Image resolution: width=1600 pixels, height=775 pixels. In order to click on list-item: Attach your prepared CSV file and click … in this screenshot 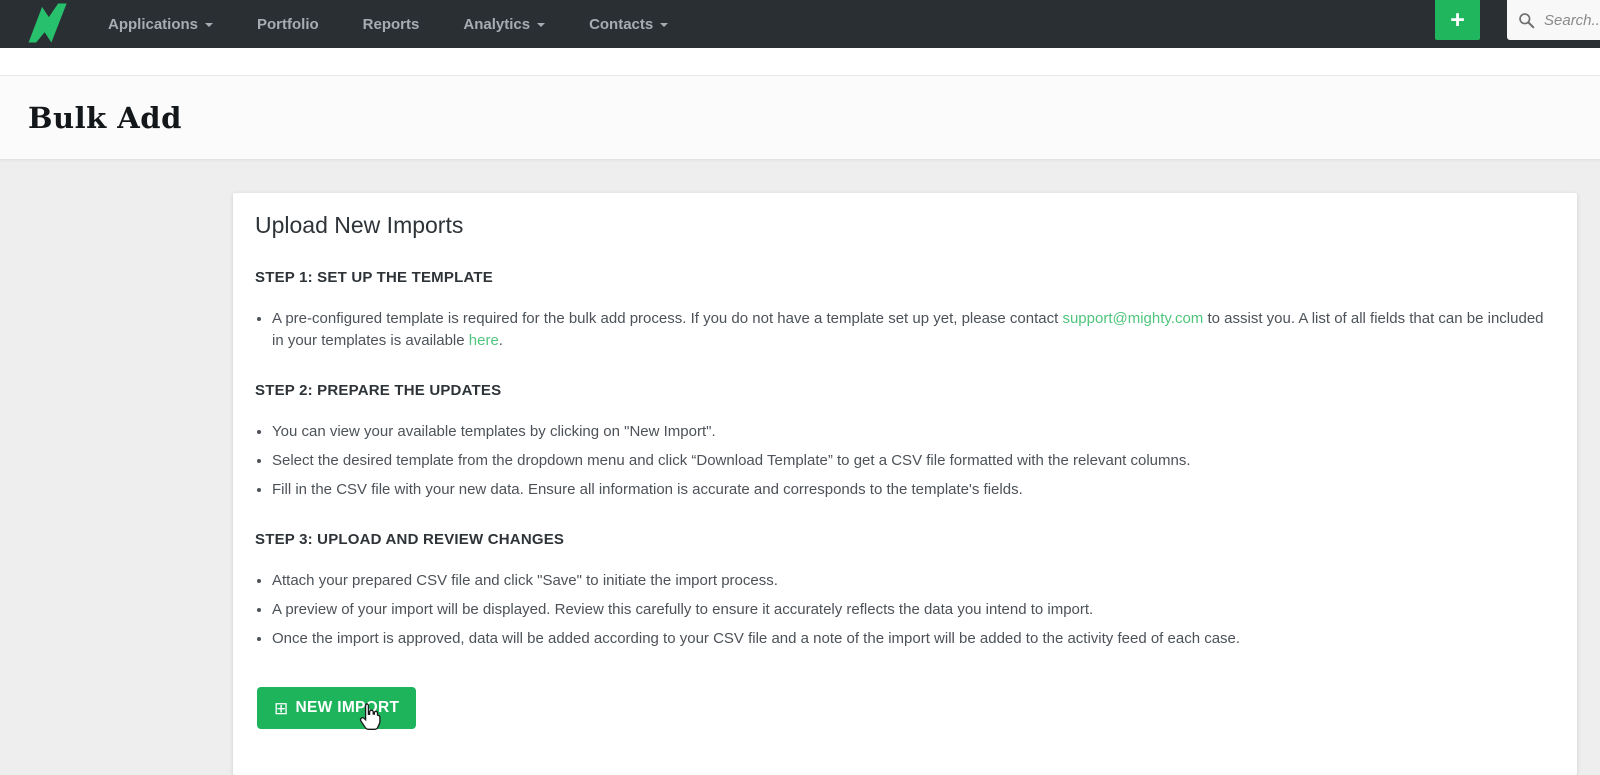, I will do `click(911, 581)`.